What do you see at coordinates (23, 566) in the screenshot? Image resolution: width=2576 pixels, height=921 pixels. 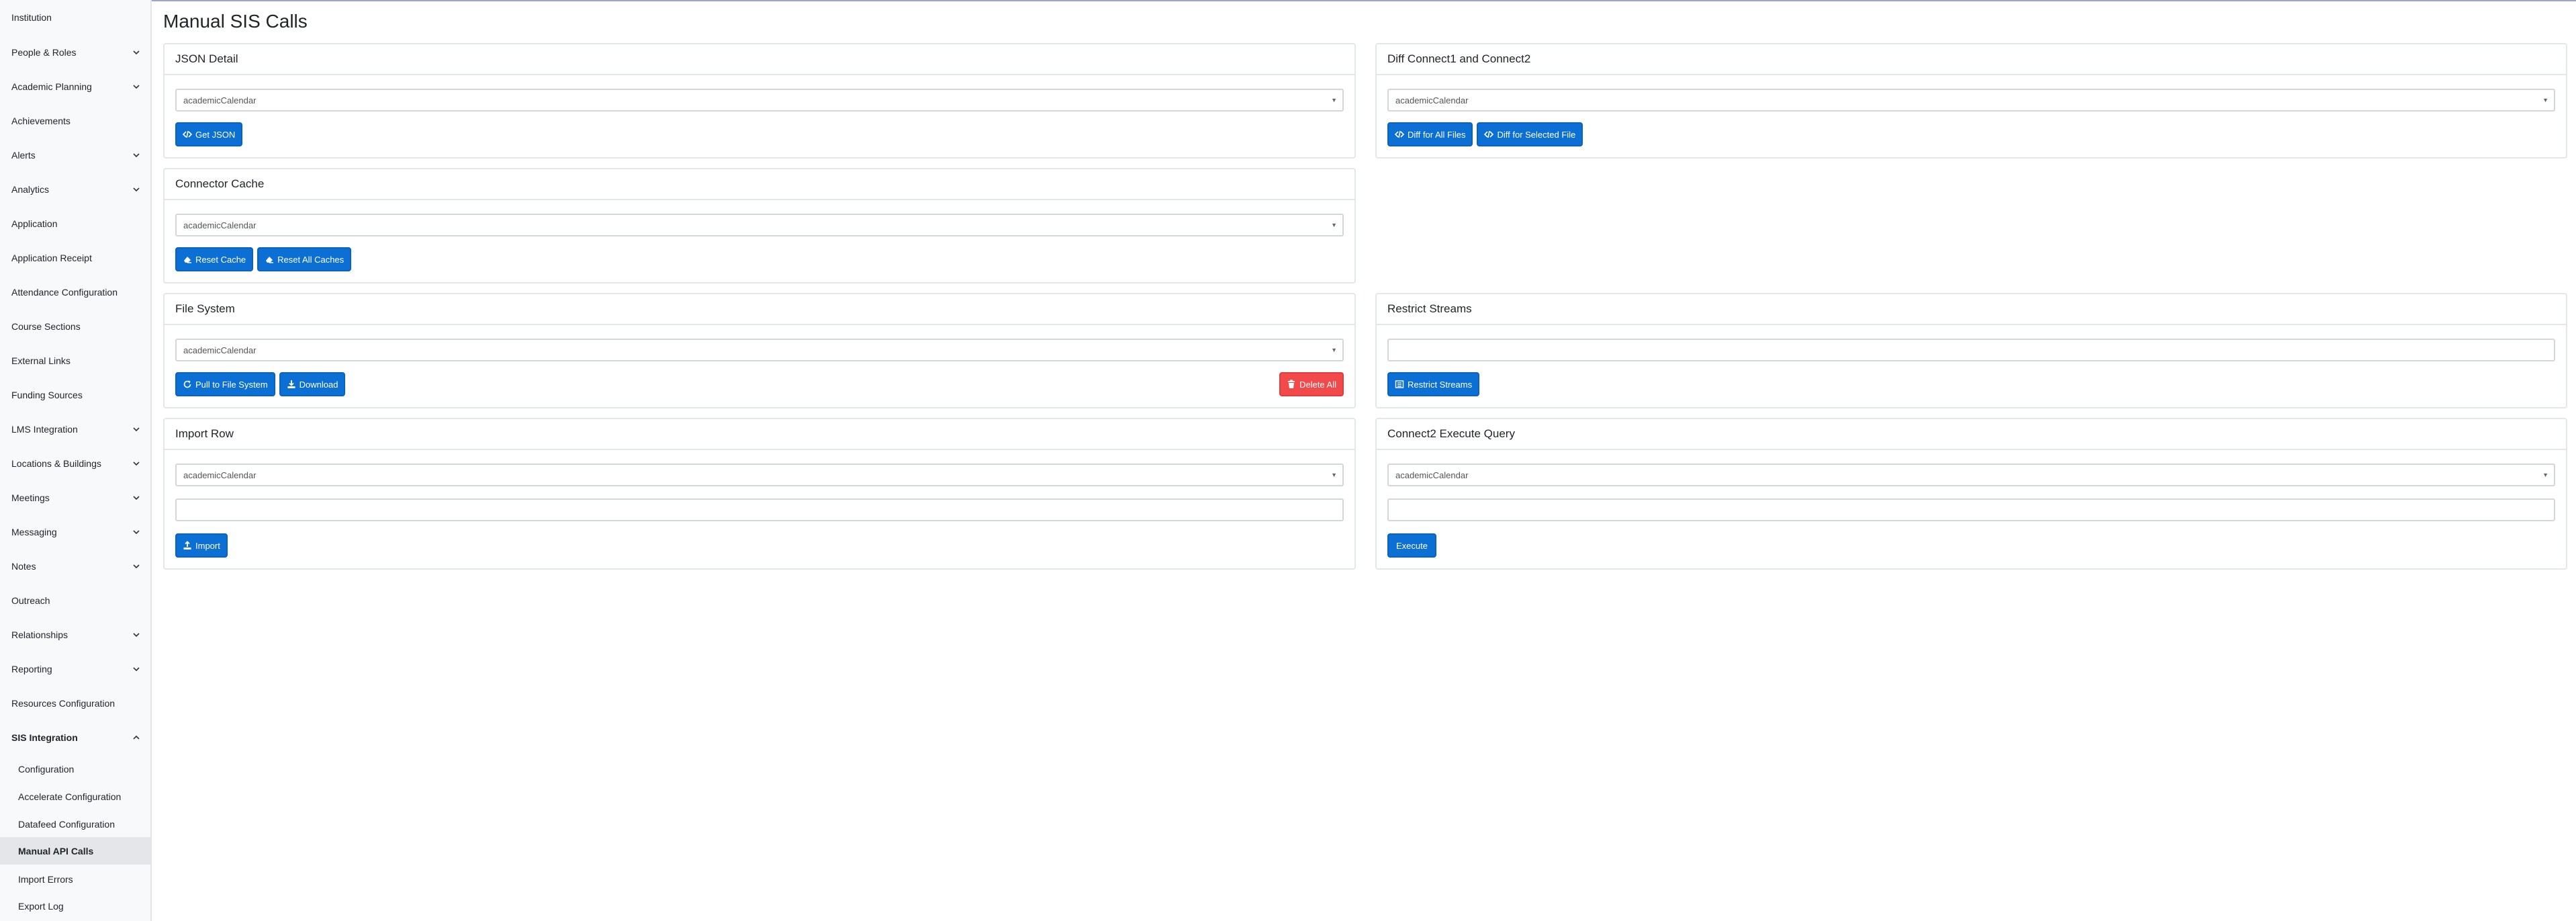 I see `sidebar-item-label: Notes` at bounding box center [23, 566].